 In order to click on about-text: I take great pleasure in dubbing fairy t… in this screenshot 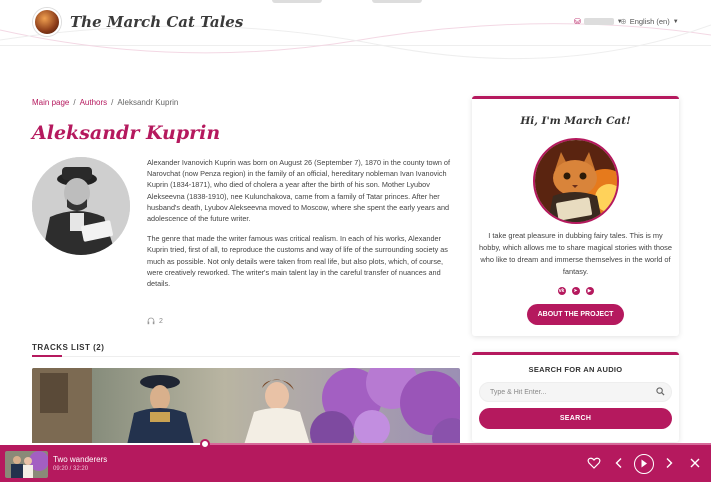, I will do `click(575, 253)`.